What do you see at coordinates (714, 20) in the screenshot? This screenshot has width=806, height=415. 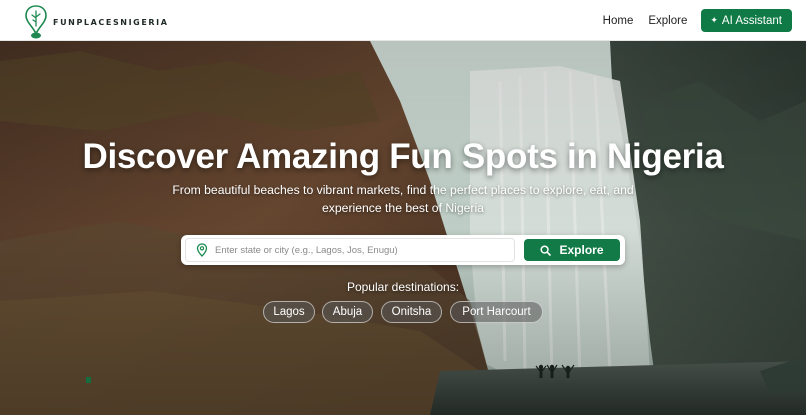 I see `sparkle-icon: ✦` at bounding box center [714, 20].